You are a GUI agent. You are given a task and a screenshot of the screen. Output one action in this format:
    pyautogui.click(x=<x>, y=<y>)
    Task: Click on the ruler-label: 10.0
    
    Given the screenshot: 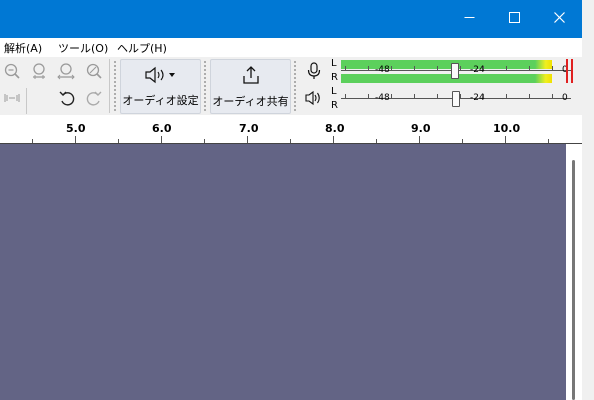 What is the action you would take?
    pyautogui.click(x=507, y=128)
    